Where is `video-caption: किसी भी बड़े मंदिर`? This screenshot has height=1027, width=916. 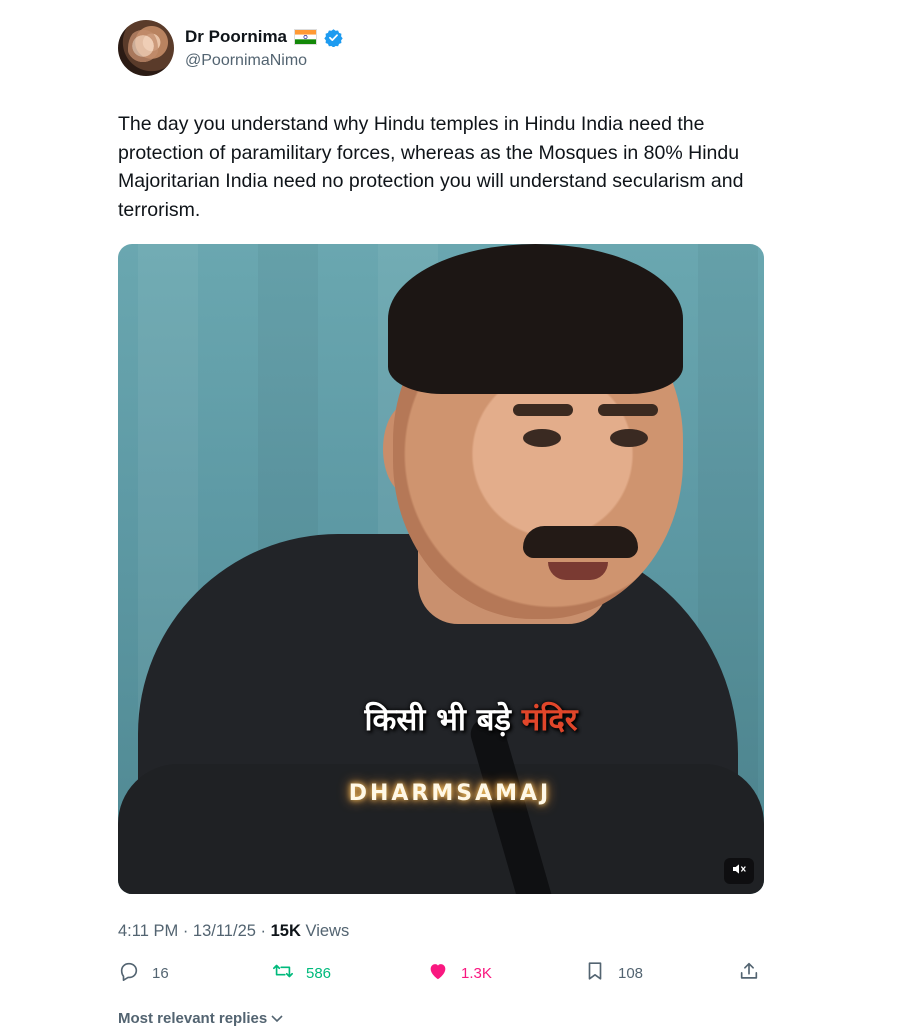 video-caption: किसी भी बड़े मंदिर is located at coordinates (441, 719).